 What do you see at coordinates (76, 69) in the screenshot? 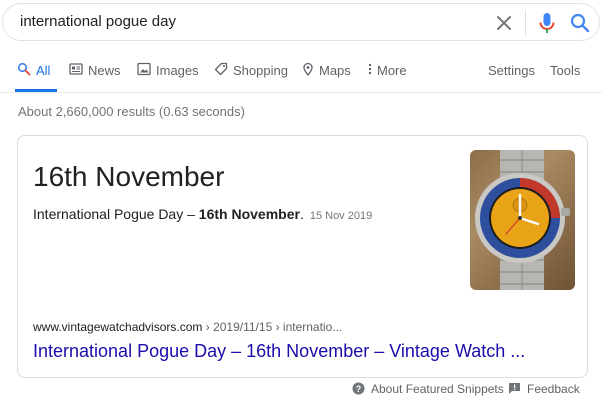
I see `news-icon` at bounding box center [76, 69].